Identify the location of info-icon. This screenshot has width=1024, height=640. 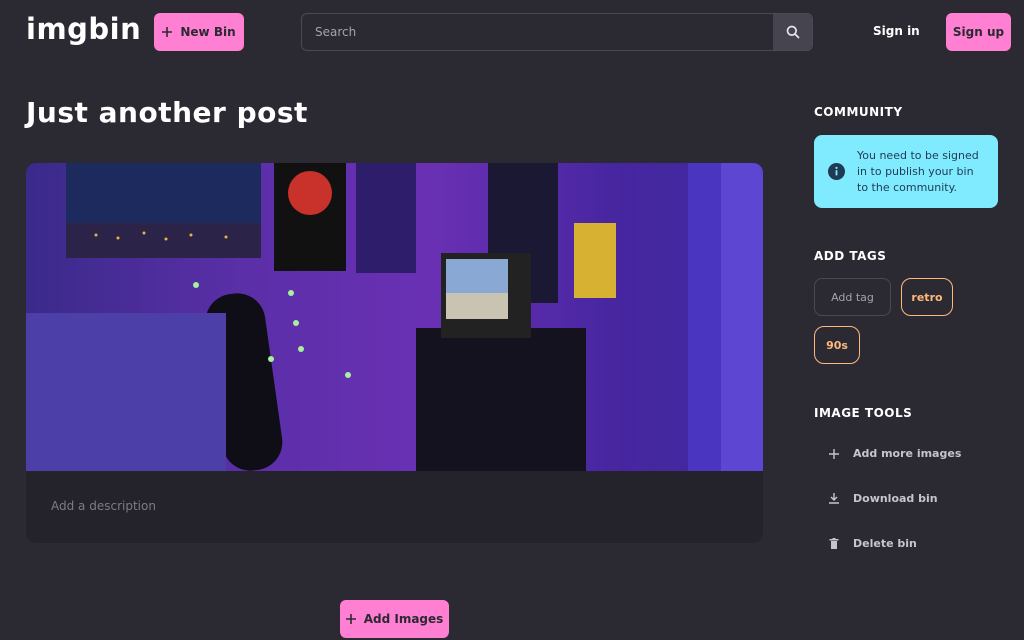
(836, 171).